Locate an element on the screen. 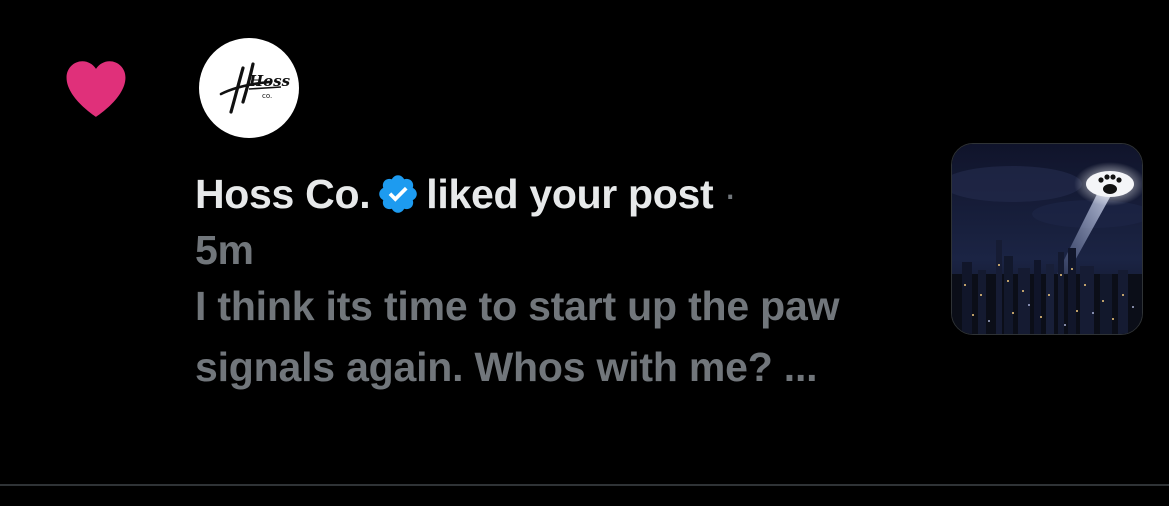 The width and height of the screenshot is (1169, 506). action-text: liked your post is located at coordinates (570, 194).